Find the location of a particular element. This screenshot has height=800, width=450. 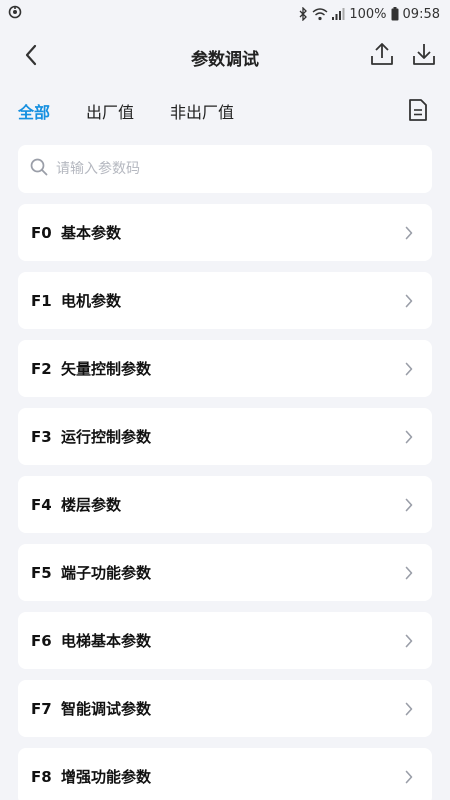

signal-icon is located at coordinates (338, 14).